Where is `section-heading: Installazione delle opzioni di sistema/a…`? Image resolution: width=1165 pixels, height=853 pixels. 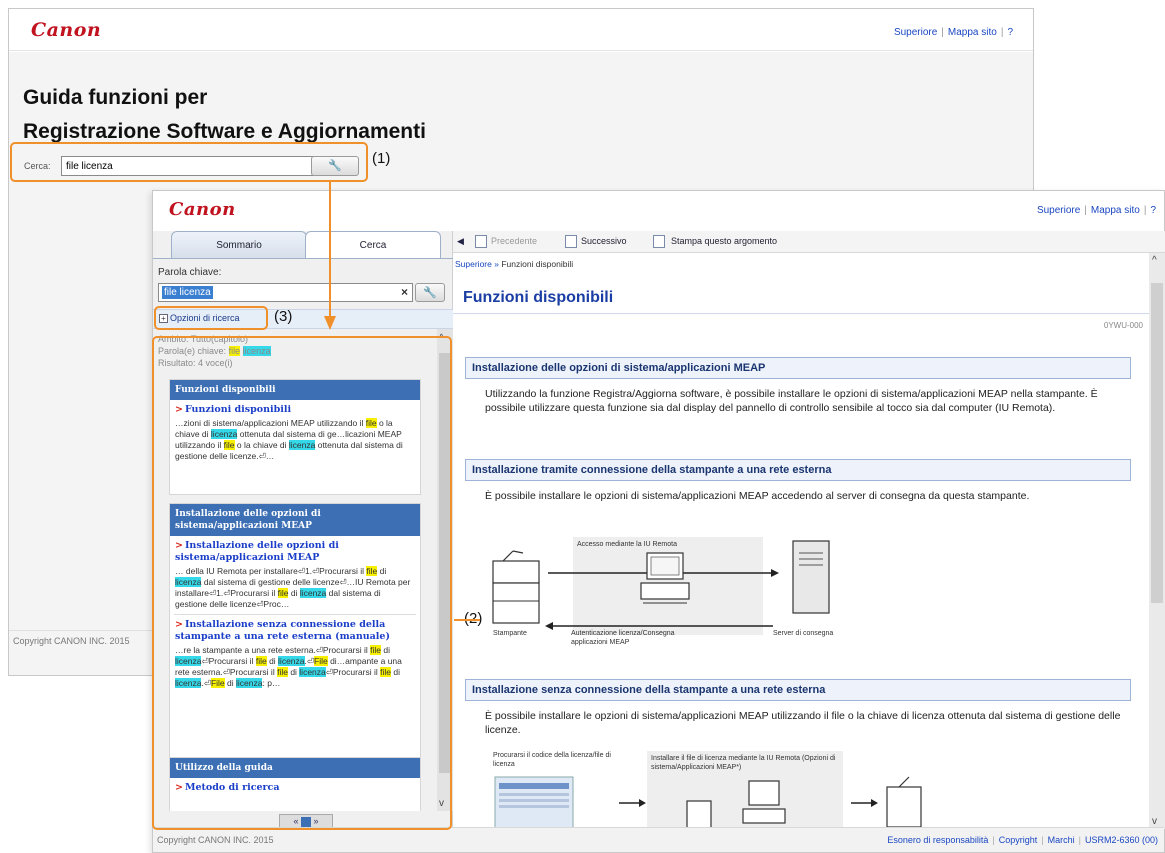 section-heading: Installazione delle opzioni di sistema/a… is located at coordinates (798, 368).